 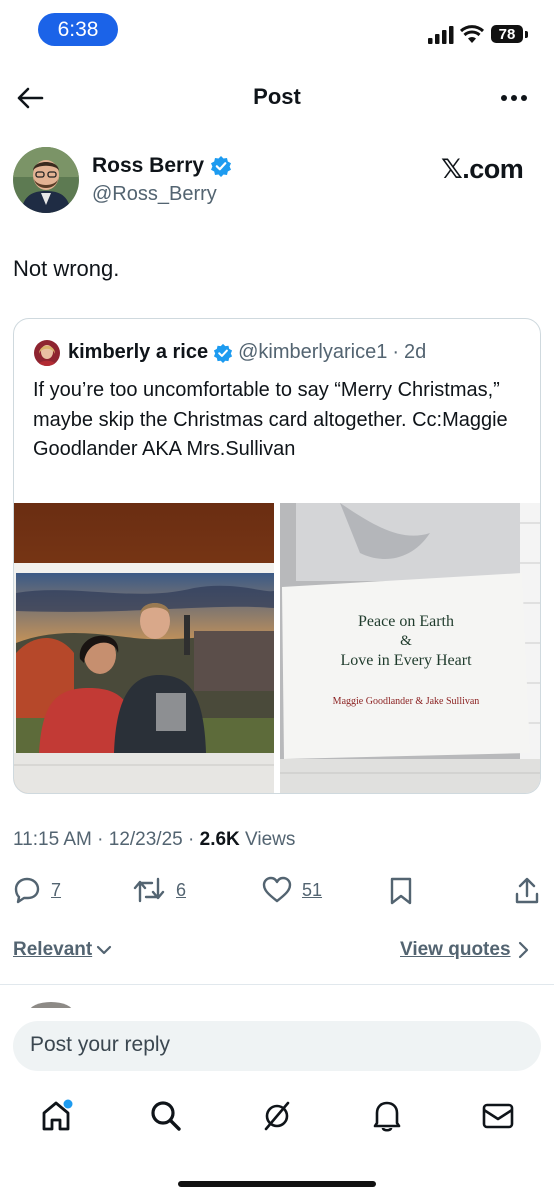 I want to click on quote-author-row: kimberly a rice @kimberlyarice1 · 2d, so click(x=247, y=352).